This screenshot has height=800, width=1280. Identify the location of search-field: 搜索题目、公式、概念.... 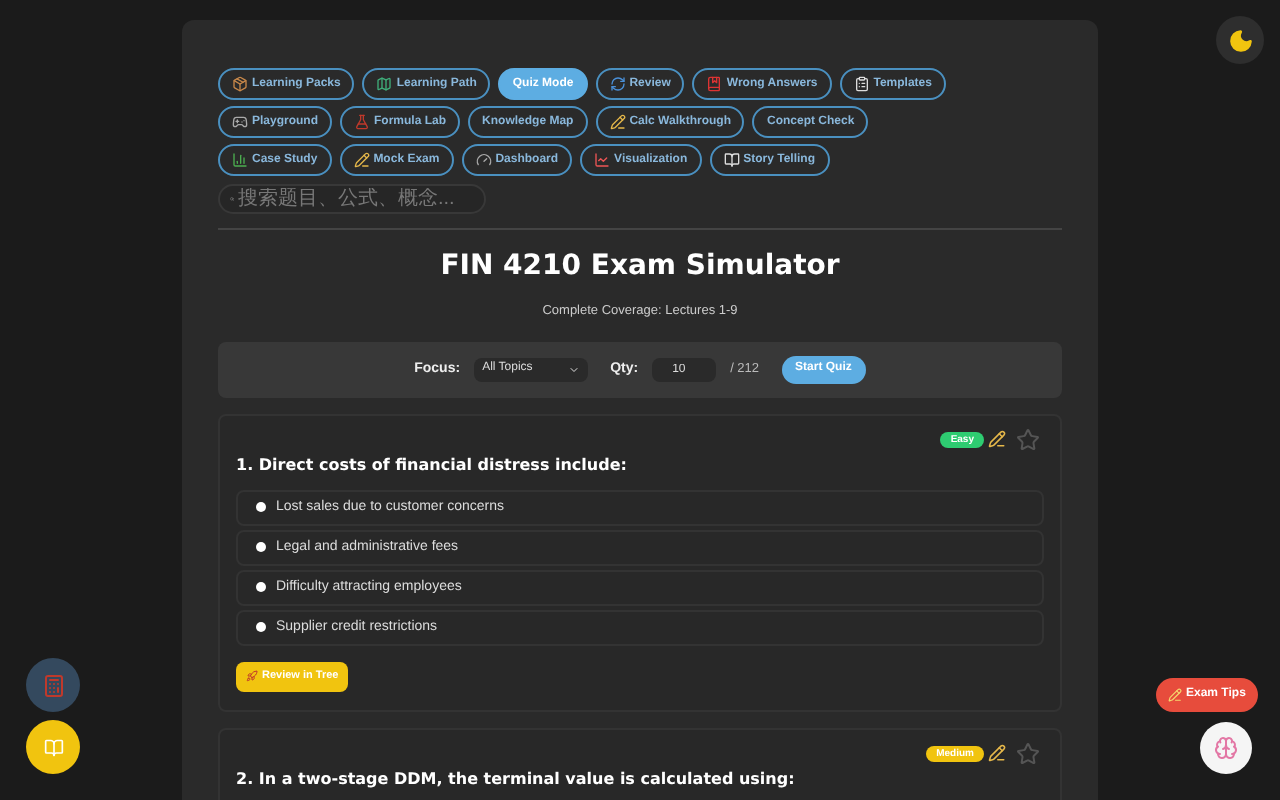
(352, 199).